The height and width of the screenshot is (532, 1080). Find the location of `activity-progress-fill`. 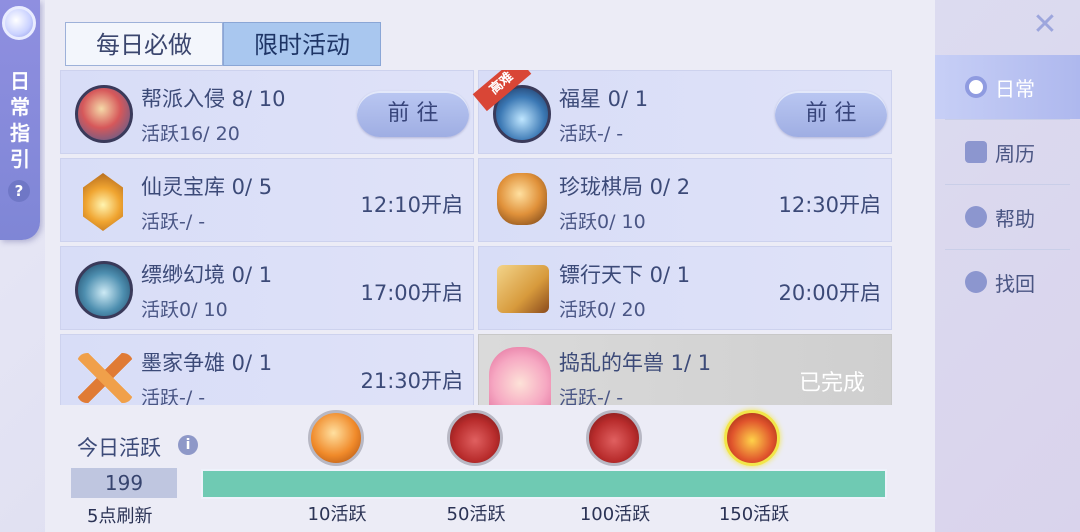

activity-progress-fill is located at coordinates (544, 484).